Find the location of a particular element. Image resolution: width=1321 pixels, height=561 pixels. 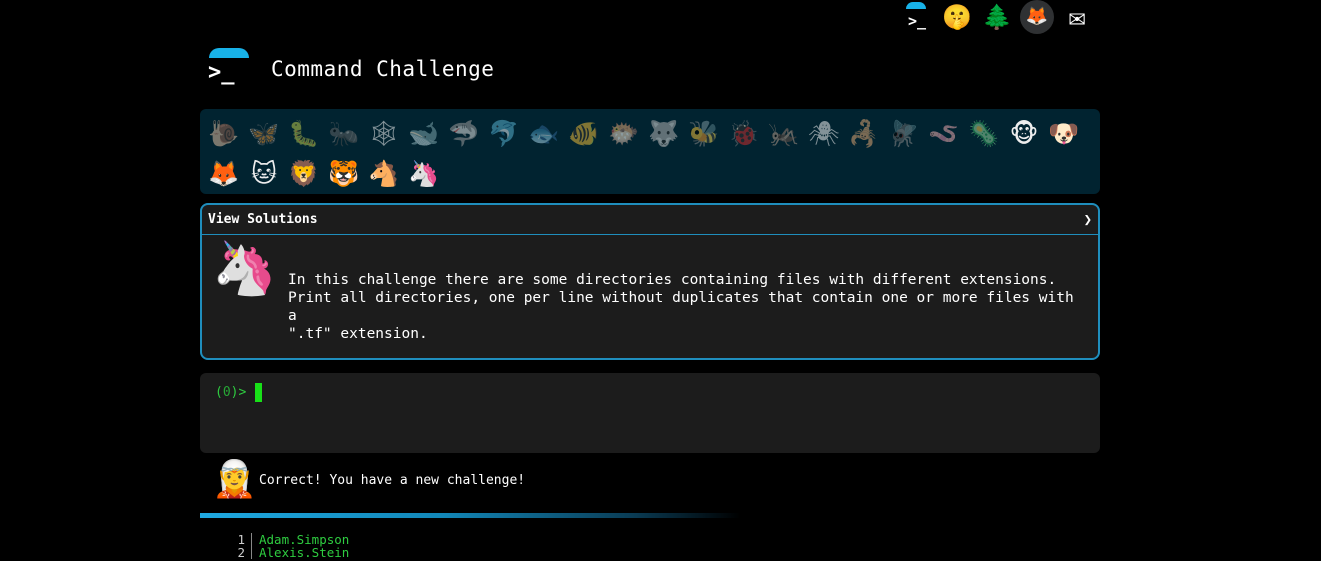

cricket-icon: 🦗 is located at coordinates (784, 133).